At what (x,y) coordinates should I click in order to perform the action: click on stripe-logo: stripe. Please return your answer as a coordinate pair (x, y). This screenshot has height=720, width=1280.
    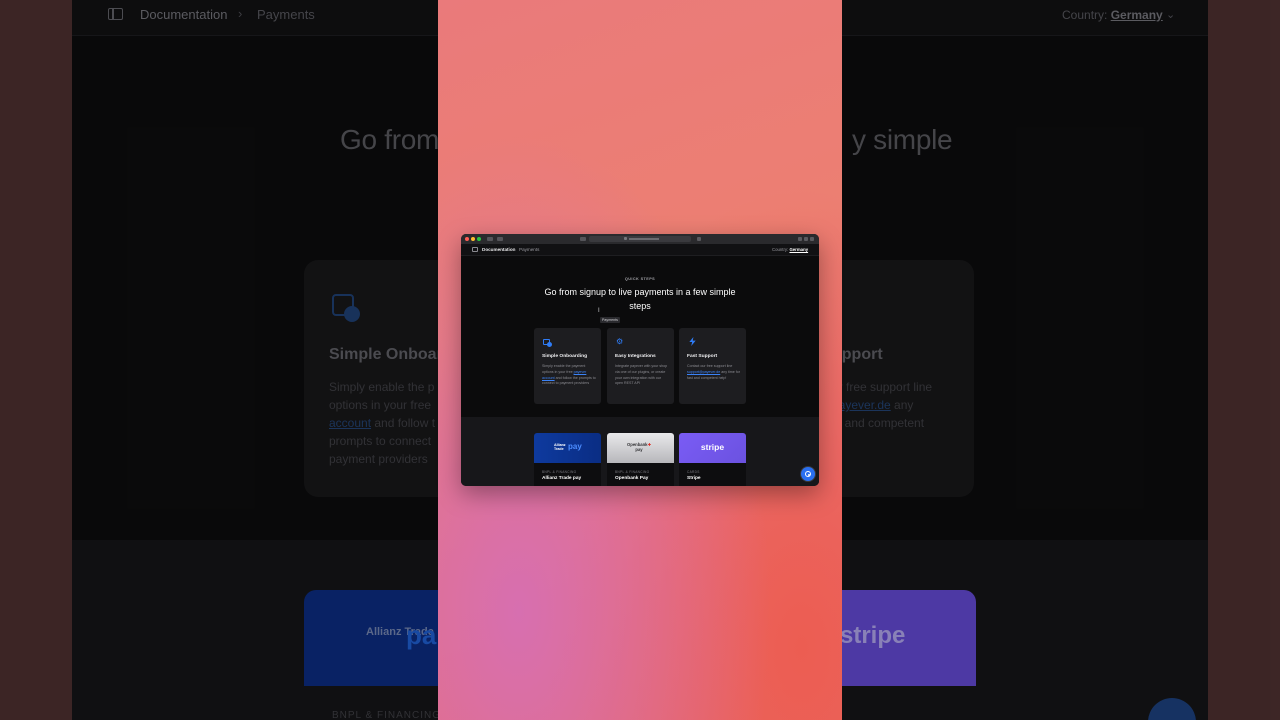
    Looking at the image, I should click on (712, 448).